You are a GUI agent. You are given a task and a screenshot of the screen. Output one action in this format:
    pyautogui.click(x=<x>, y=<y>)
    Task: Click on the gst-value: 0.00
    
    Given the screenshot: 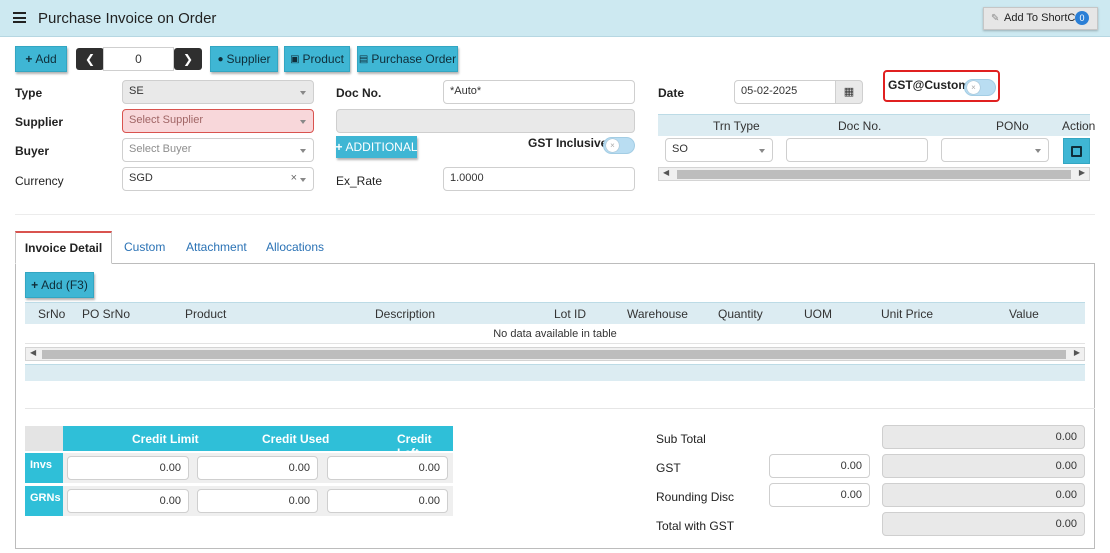 What is the action you would take?
    pyautogui.click(x=983, y=466)
    